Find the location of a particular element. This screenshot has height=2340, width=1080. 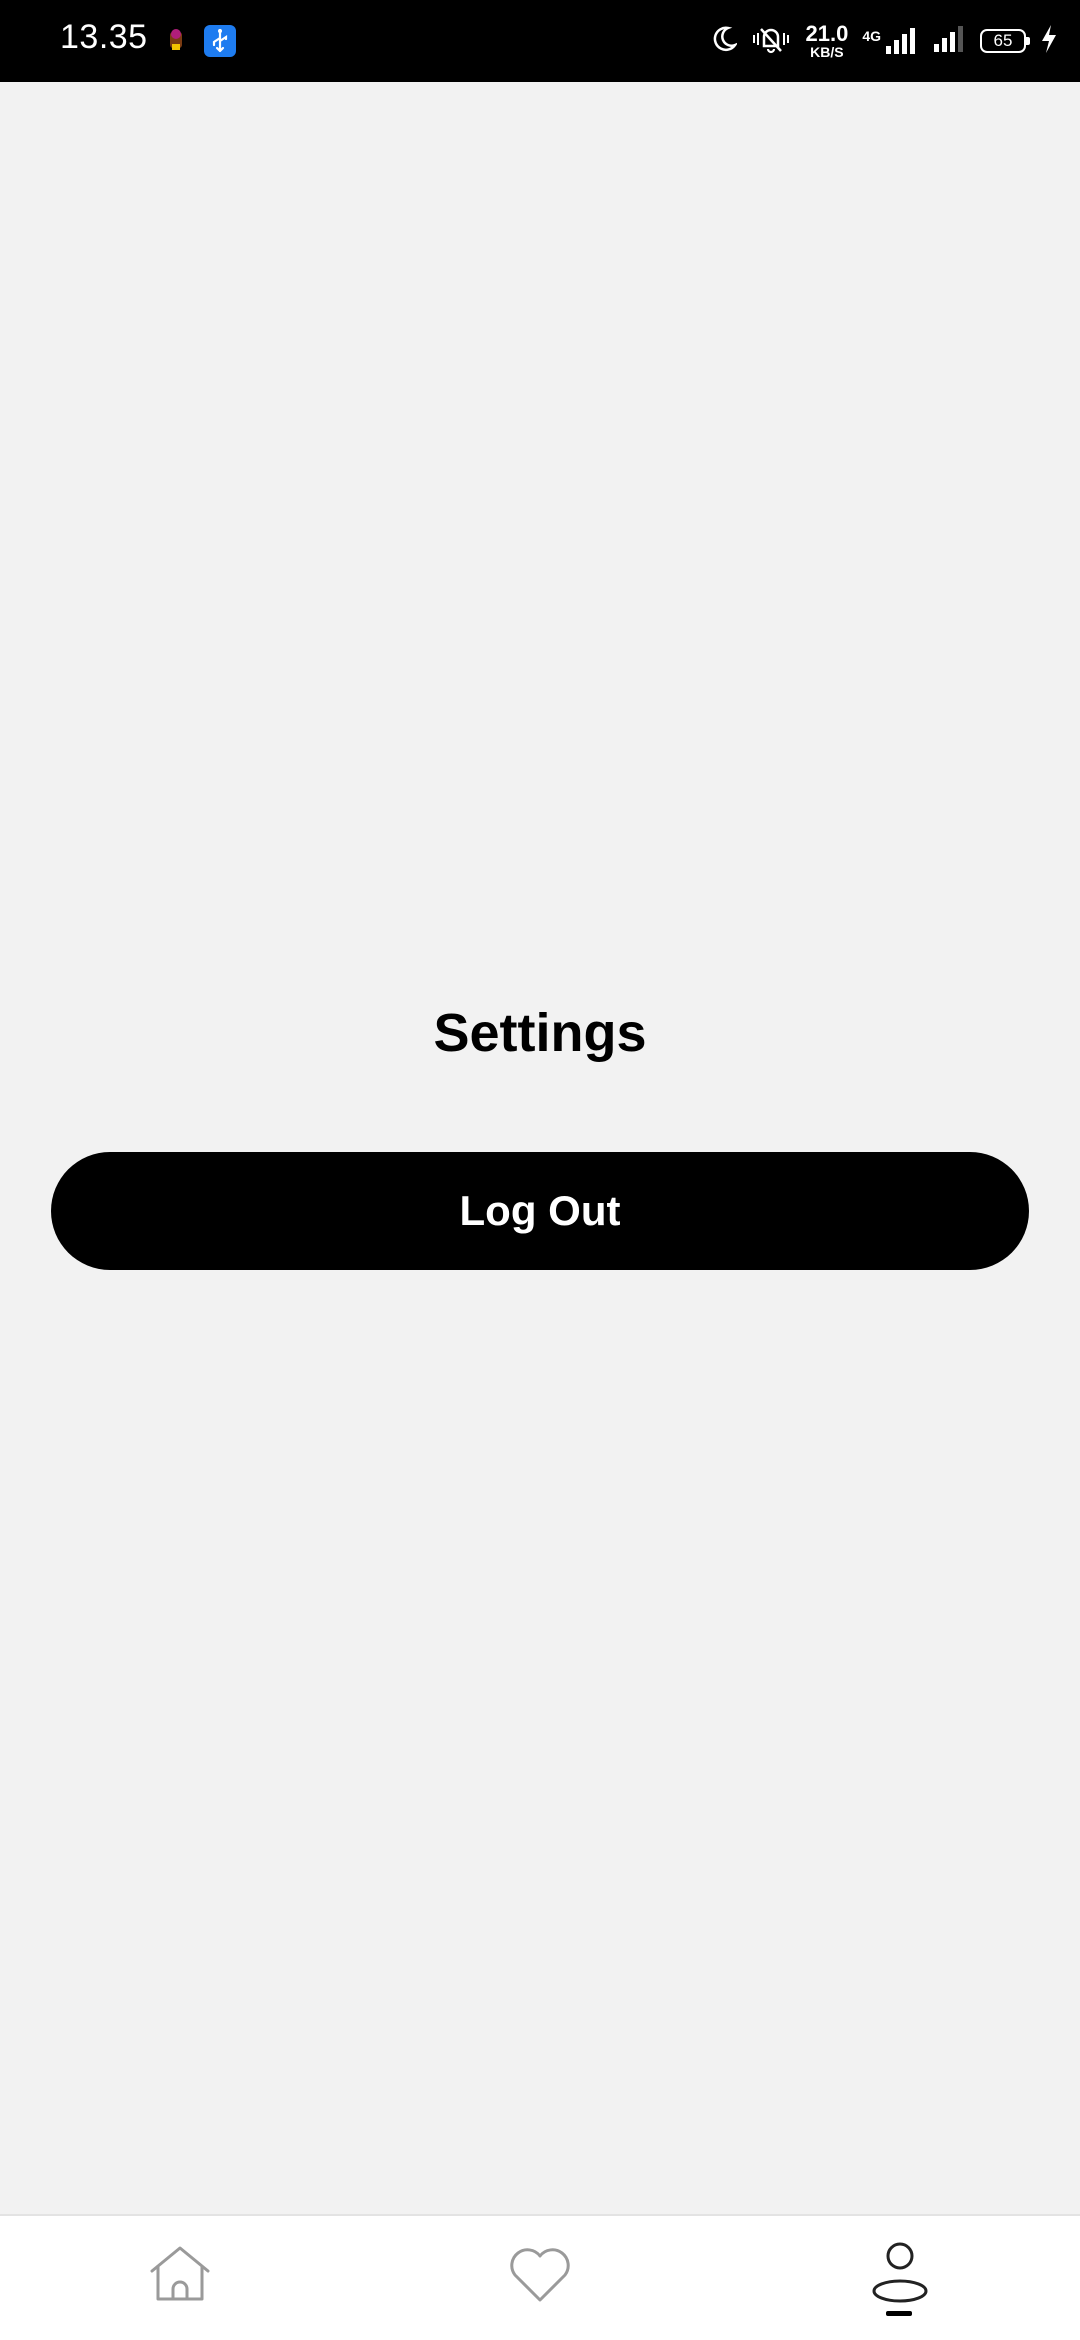

battery-icon: 65 is located at coordinates (1005, 41).